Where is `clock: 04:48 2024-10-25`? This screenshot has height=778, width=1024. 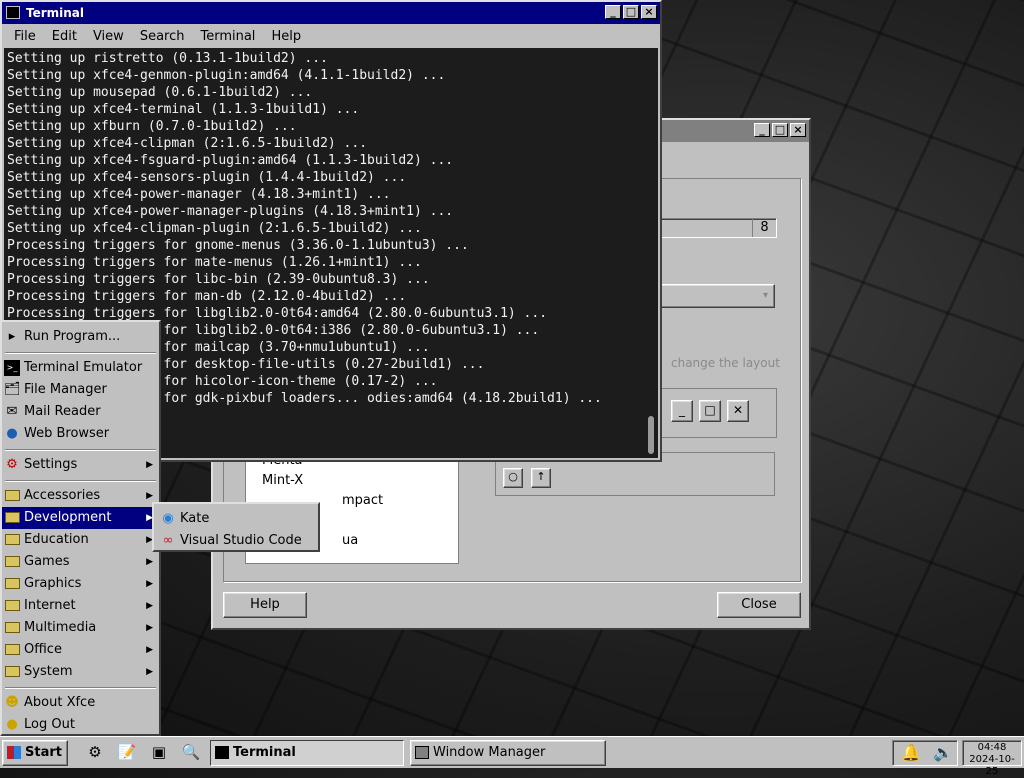
clock: 04:48 2024-10-25 is located at coordinates (992, 758).